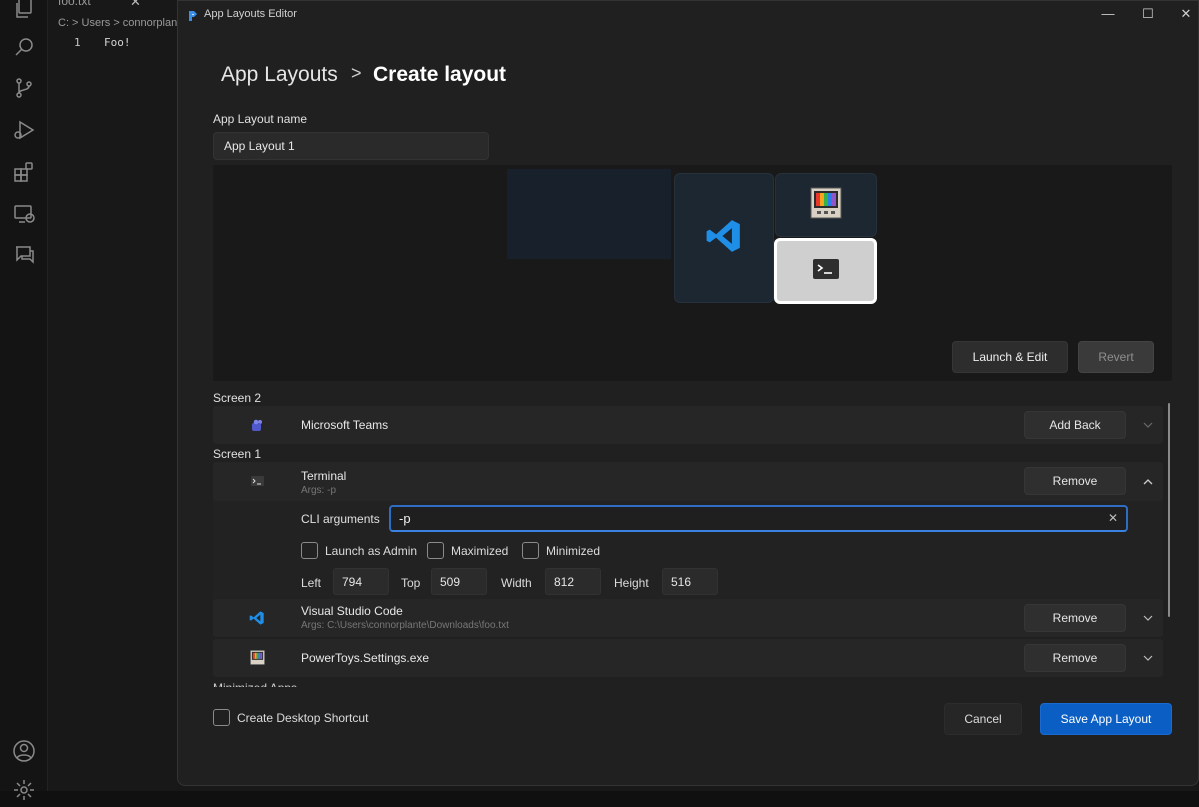  I want to click on left-input, so click(361, 581).